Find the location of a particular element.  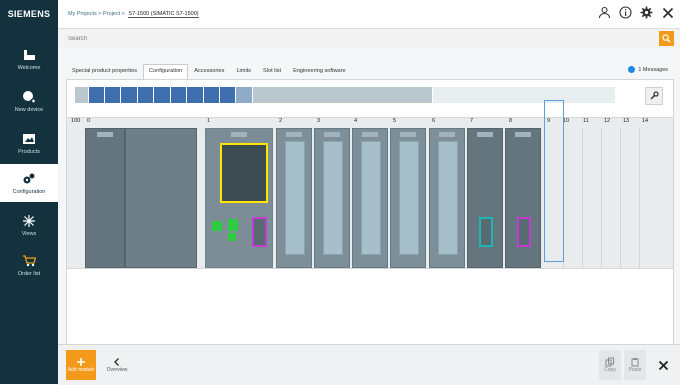

sidebar-item-welcome: Welcome is located at coordinates (29, 59).